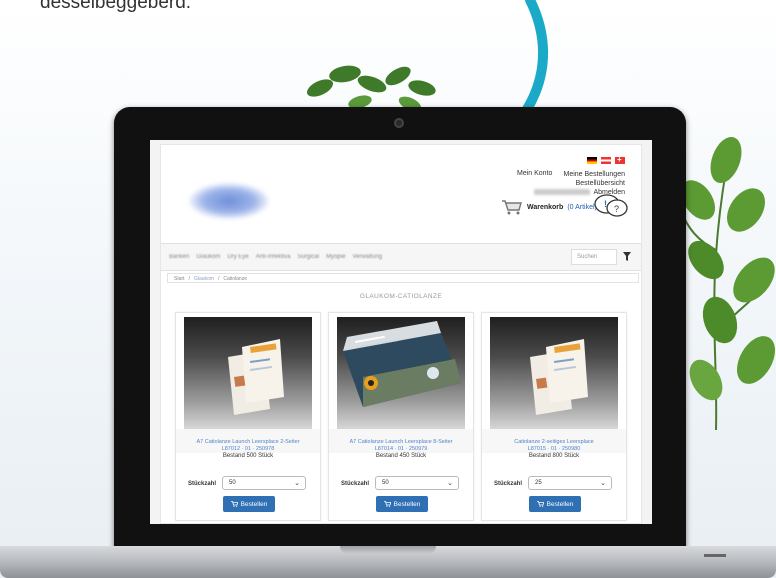  I want to click on flag-austria-icon, so click(606, 160).